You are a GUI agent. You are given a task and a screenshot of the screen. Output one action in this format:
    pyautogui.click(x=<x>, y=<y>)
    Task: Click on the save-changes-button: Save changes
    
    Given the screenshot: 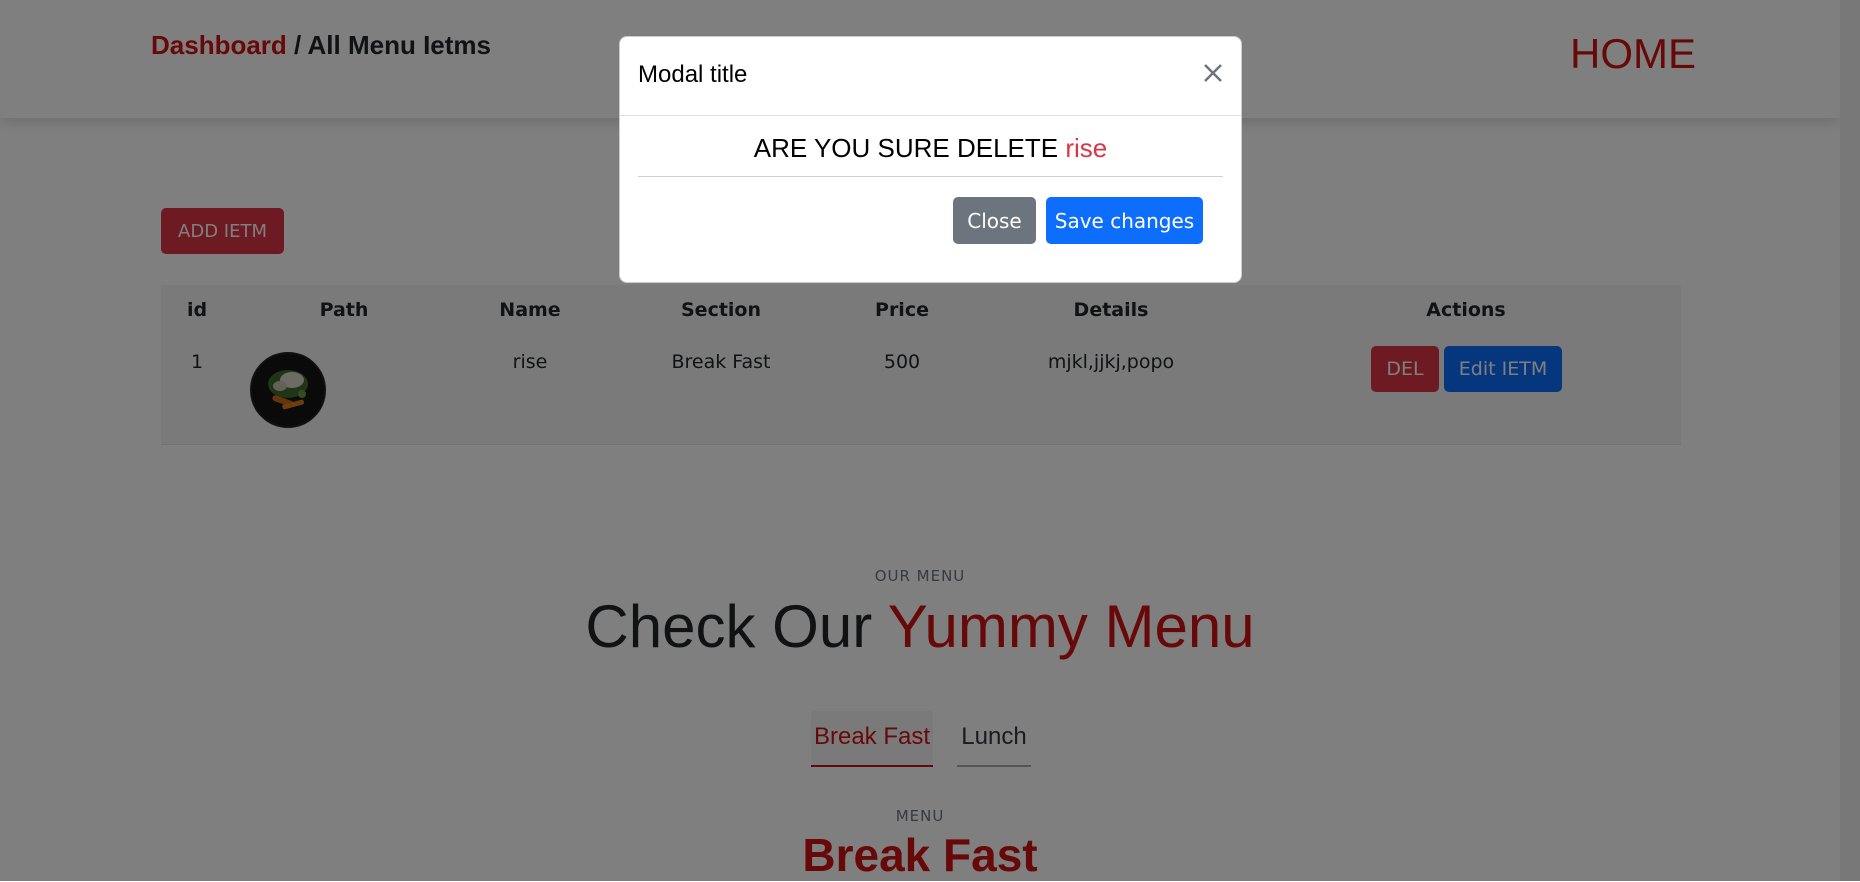 What is the action you would take?
    pyautogui.click(x=1124, y=220)
    